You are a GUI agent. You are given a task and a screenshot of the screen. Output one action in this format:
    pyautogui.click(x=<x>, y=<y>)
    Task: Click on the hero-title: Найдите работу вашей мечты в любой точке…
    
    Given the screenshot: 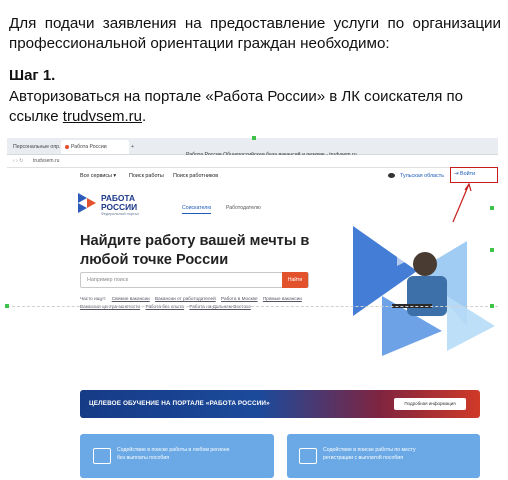 What is the action you would take?
    pyautogui.click(x=195, y=250)
    